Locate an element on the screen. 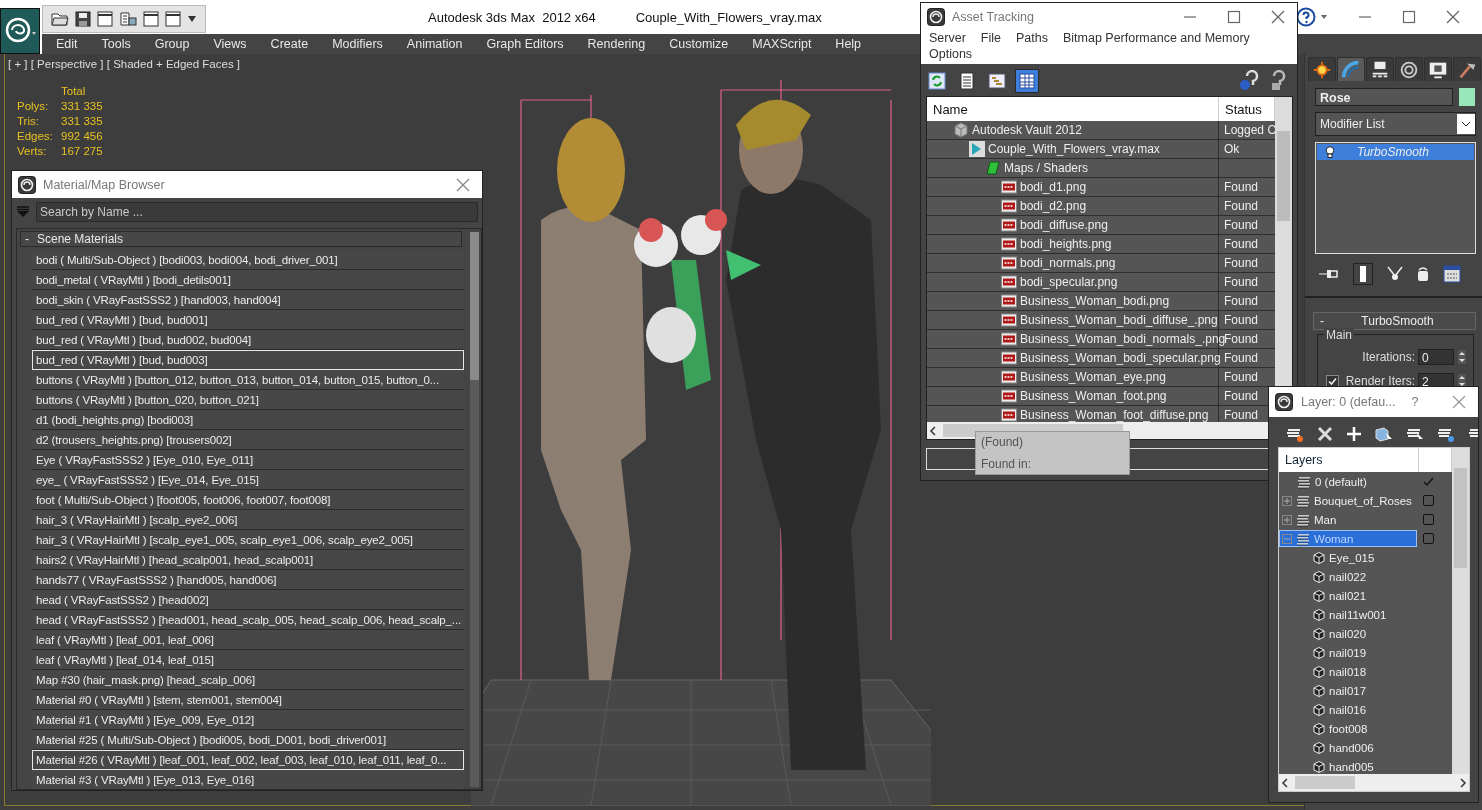 The image size is (1482, 810). asset-name: bodi_heights.png is located at coordinates (1066, 244).